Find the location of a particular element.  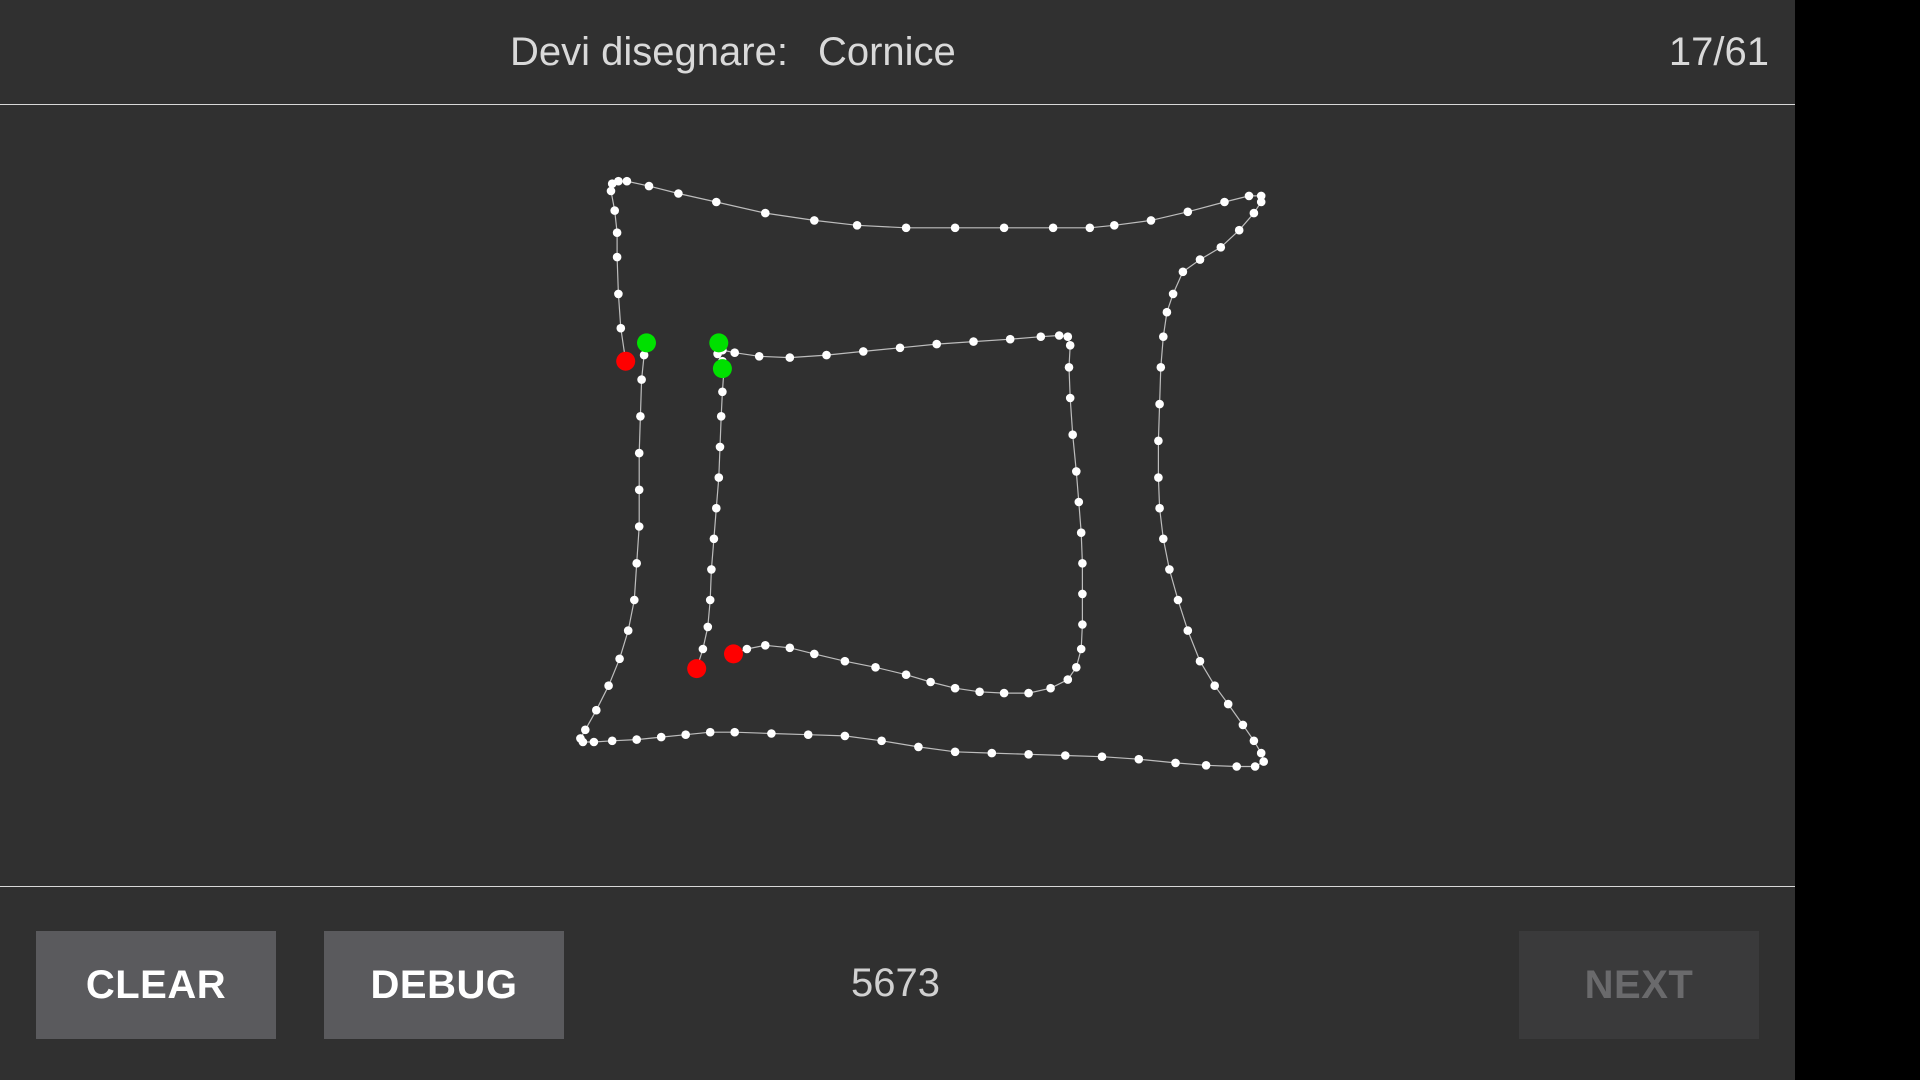

debug-button: DEBUG is located at coordinates (444, 985).